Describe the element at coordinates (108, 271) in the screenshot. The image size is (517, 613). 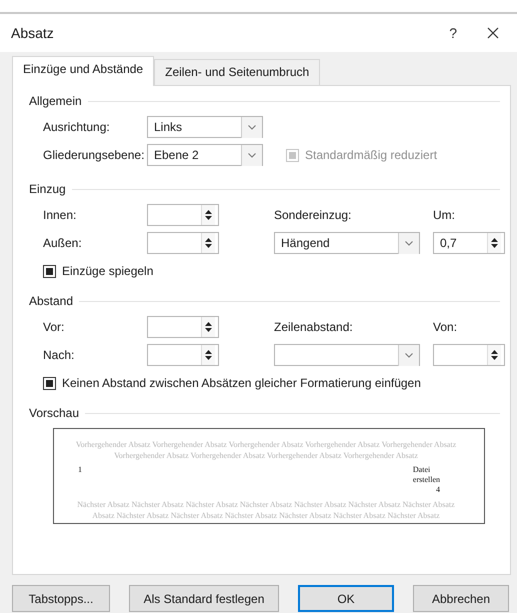
I see `checkbox-label: Einzüge spiegeln` at that location.